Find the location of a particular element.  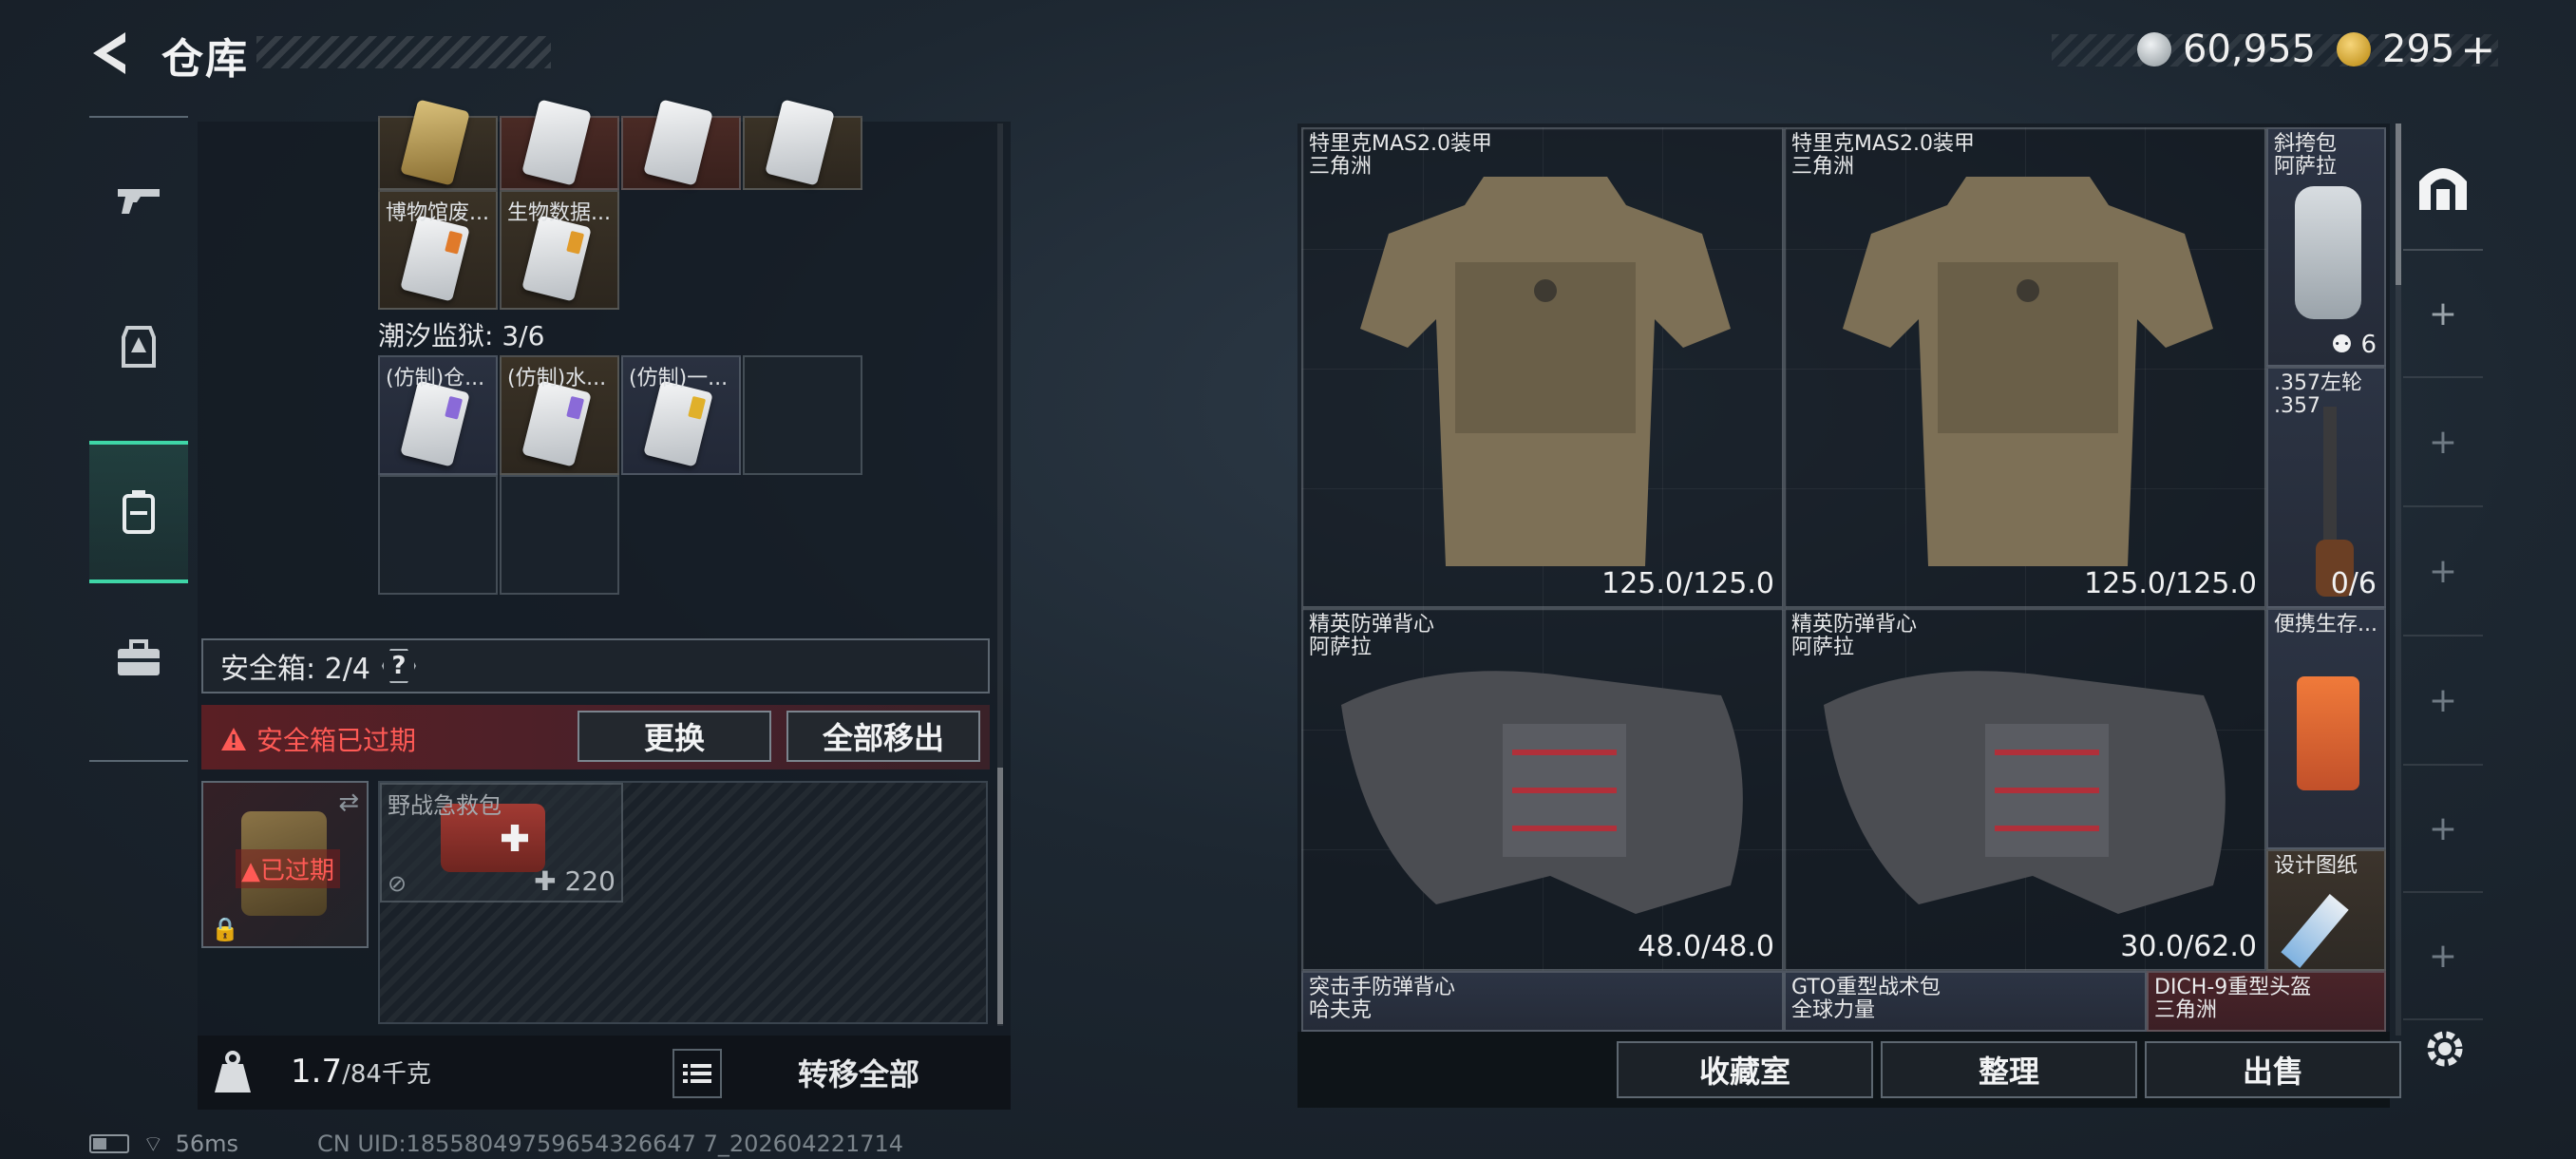

move-all-out-button: 全部移出 is located at coordinates (883, 736).